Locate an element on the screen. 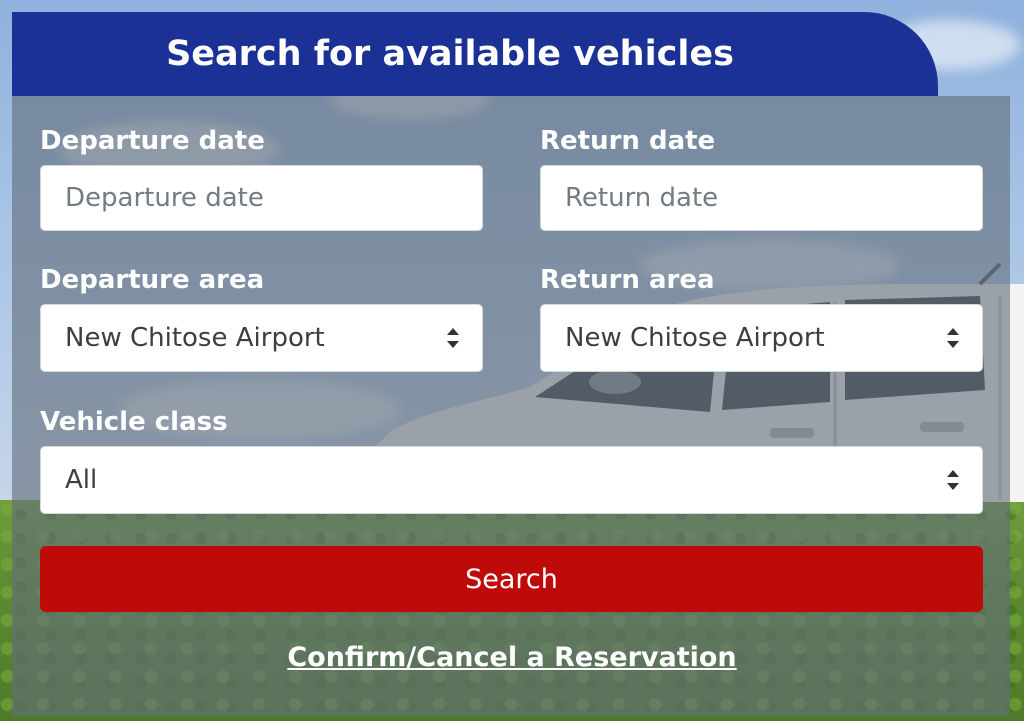  vehicle-class-select: All is located at coordinates (511, 480).